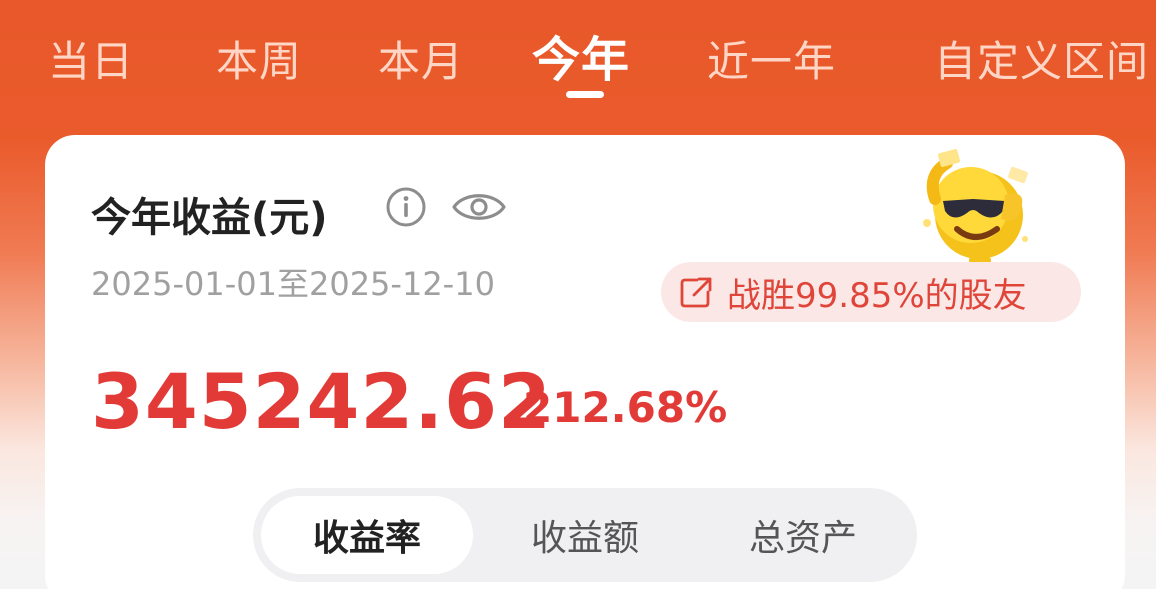  I want to click on tab-custom-range: 自定义区间, so click(1041, 58).